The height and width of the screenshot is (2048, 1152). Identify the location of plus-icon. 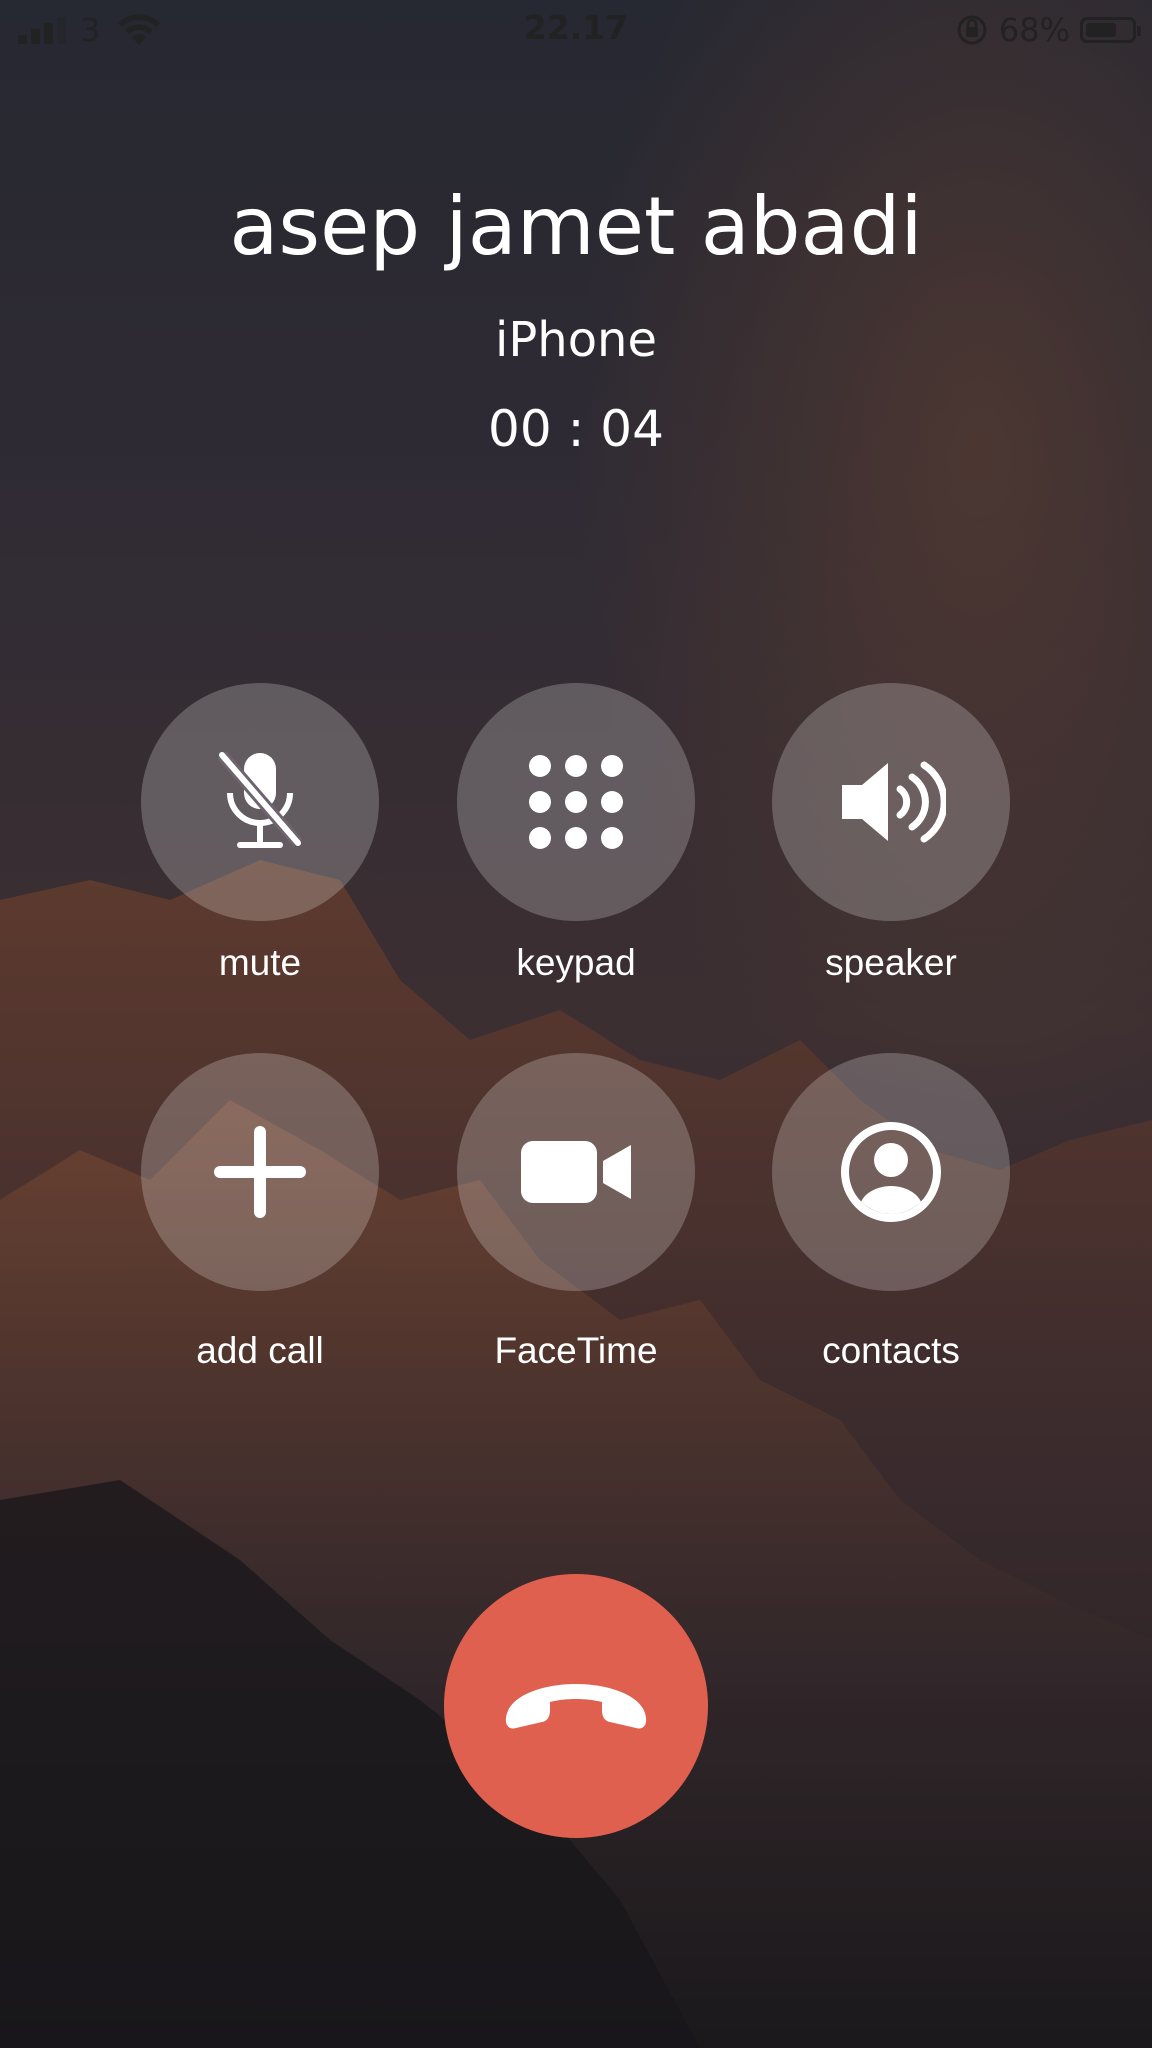
(260, 1172).